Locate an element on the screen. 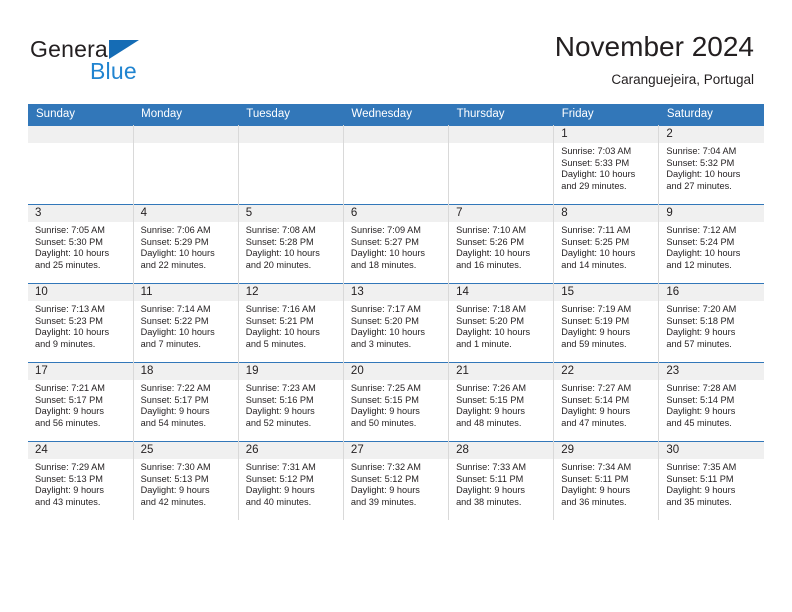 This screenshot has height=612, width=792. sunset-text: Sunset: 5:20 PM is located at coordinates (384, 320).